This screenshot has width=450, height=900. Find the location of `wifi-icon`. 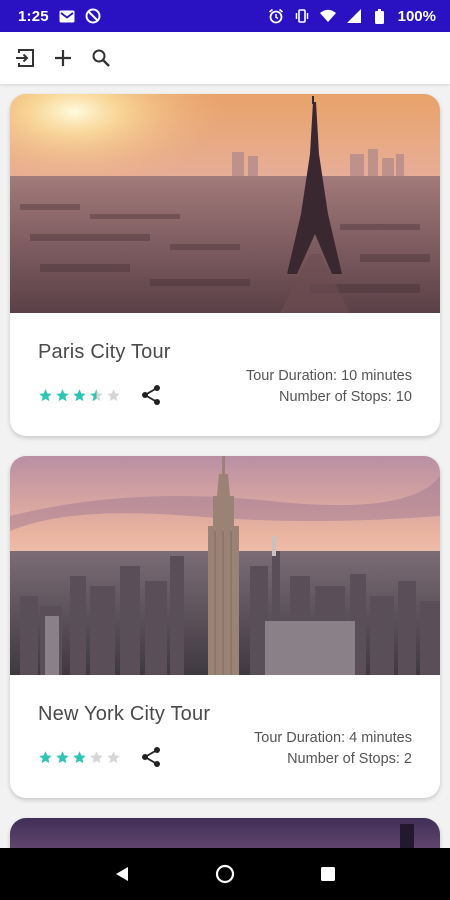

wifi-icon is located at coordinates (327, 16).